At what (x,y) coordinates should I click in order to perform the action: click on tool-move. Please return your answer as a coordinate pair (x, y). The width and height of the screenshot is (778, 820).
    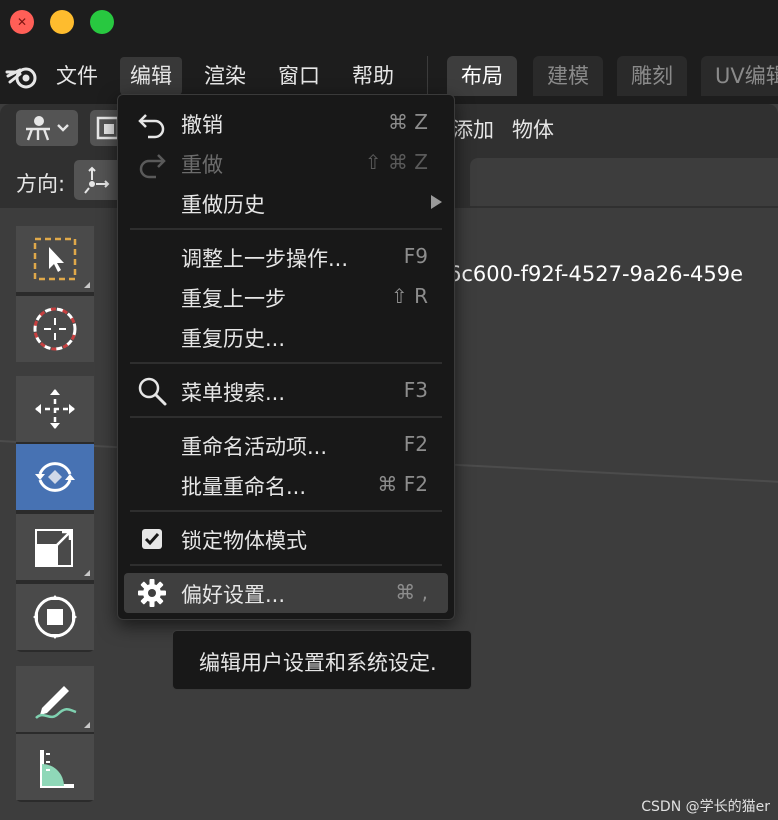
    Looking at the image, I should click on (55, 409).